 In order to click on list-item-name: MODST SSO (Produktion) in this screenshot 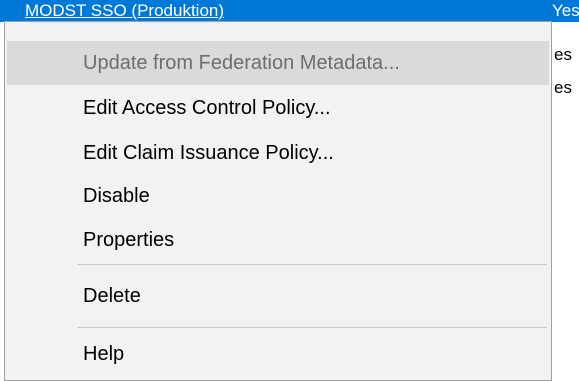, I will do `click(125, 10)`.